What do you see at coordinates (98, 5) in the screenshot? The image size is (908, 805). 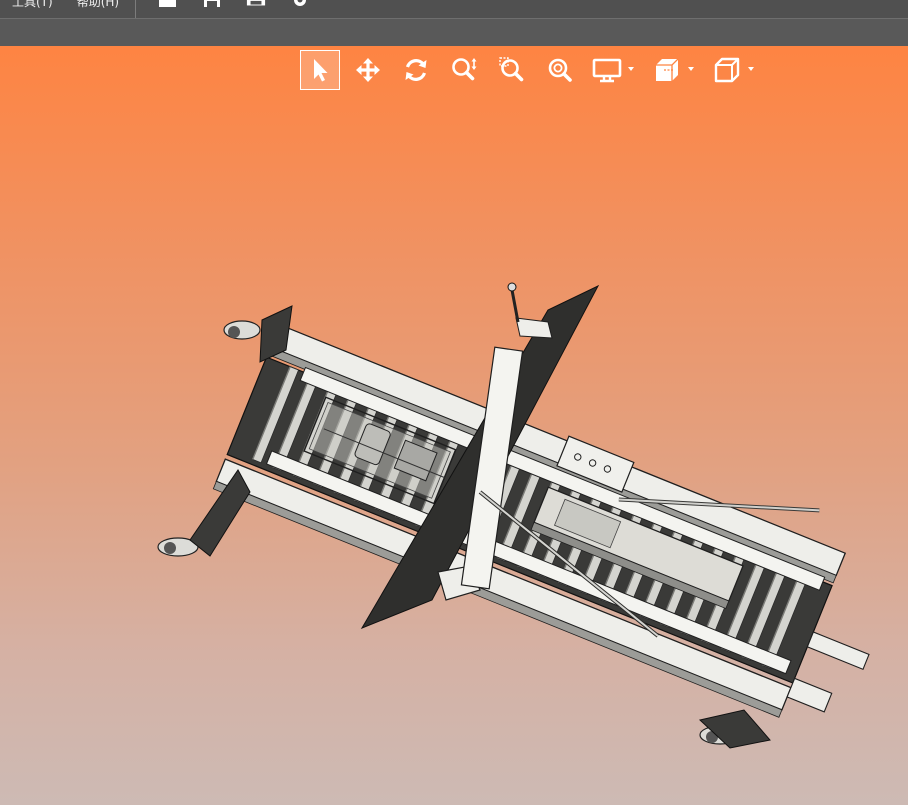 I see `menu-help: 帮助(H)` at bounding box center [98, 5].